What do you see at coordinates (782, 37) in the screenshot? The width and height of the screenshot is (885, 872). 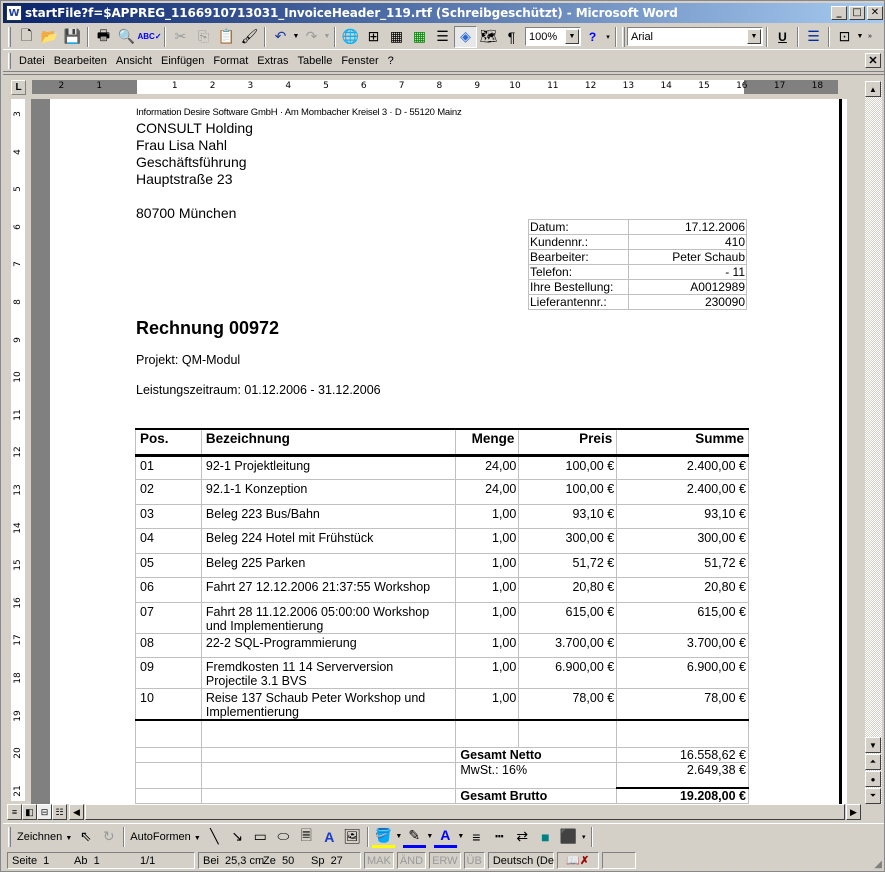 I see `underline-icon: U` at bounding box center [782, 37].